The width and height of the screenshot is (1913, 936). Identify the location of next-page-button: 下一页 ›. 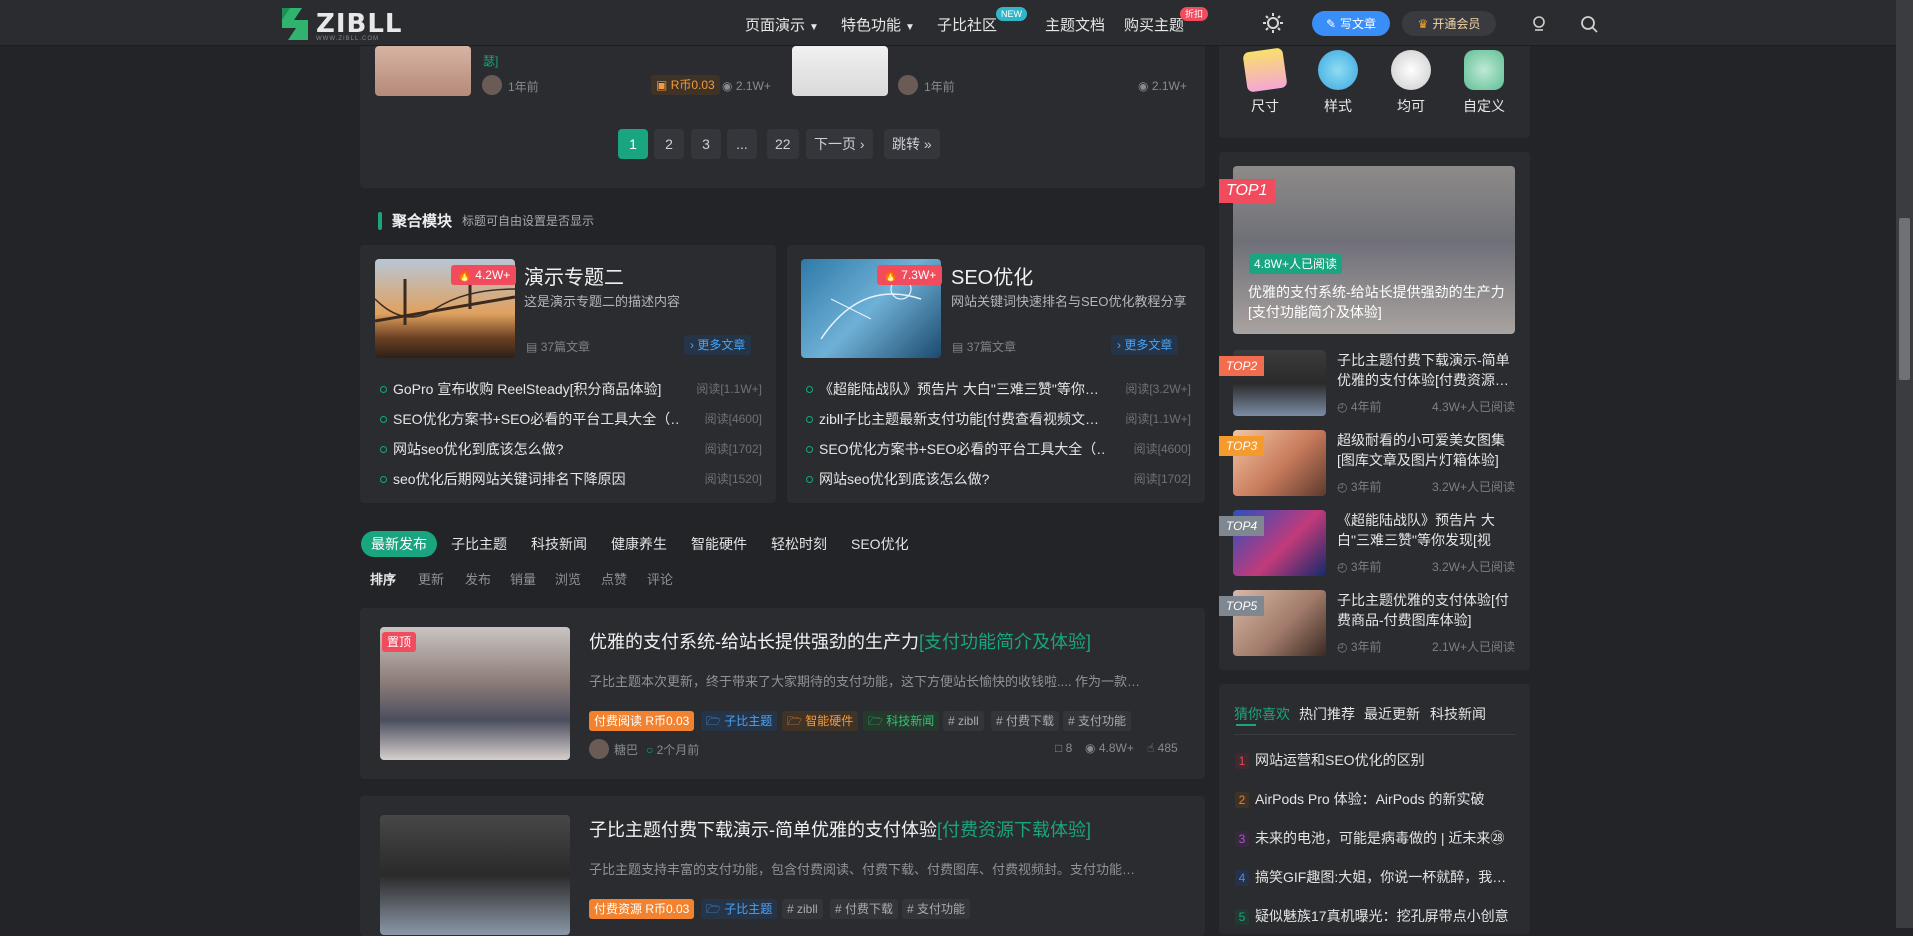
(839, 144).